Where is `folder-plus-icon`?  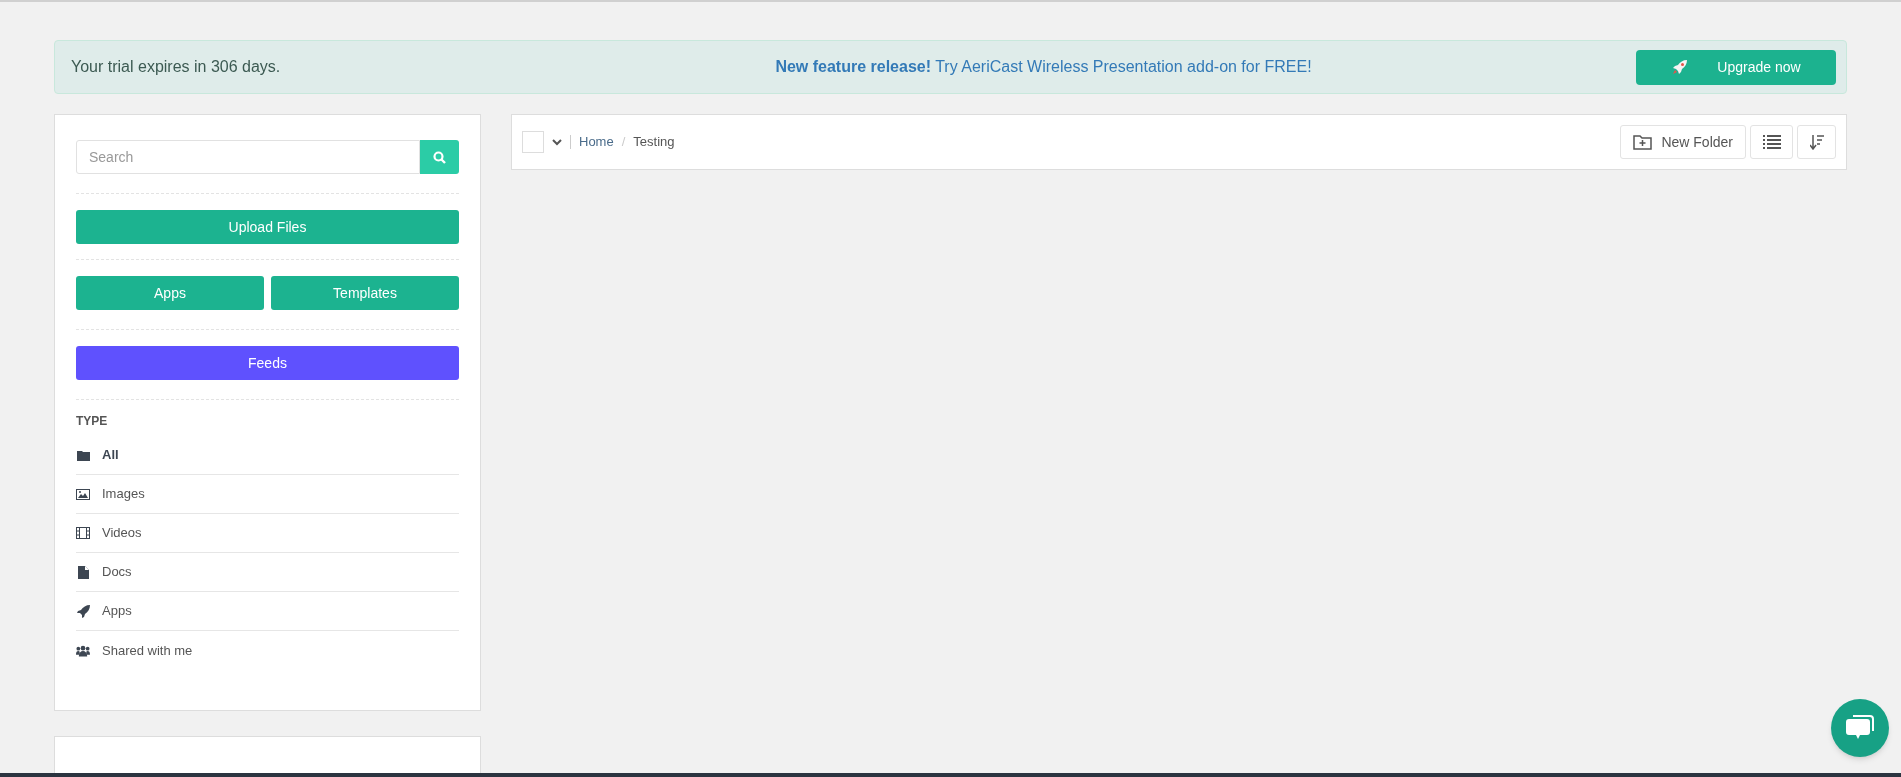 folder-plus-icon is located at coordinates (1643, 142).